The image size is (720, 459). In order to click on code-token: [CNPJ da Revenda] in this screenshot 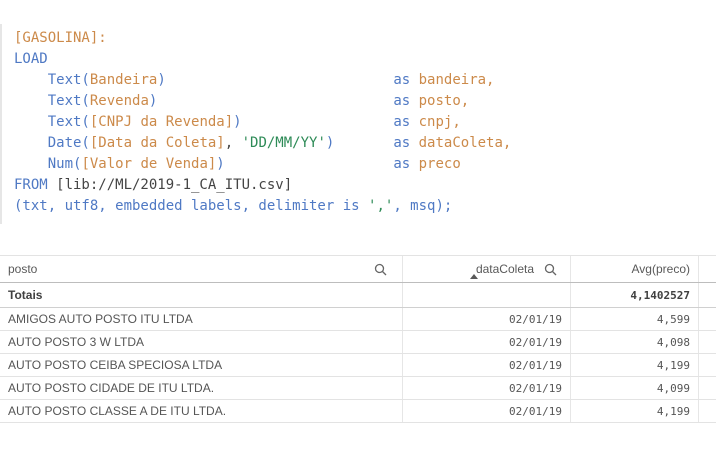, I will do `click(161, 122)`.